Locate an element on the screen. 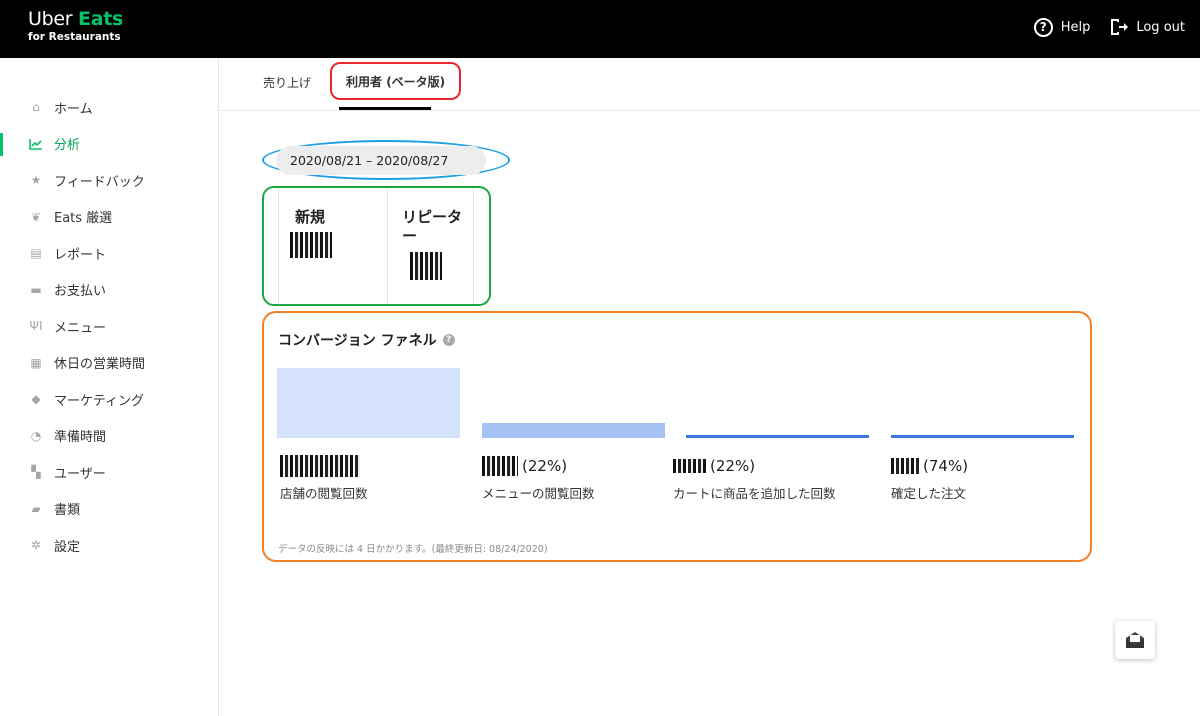 The height and width of the screenshot is (716, 1200). sidebar-item-3: ❦ Eats 厳選 is located at coordinates (109, 217).